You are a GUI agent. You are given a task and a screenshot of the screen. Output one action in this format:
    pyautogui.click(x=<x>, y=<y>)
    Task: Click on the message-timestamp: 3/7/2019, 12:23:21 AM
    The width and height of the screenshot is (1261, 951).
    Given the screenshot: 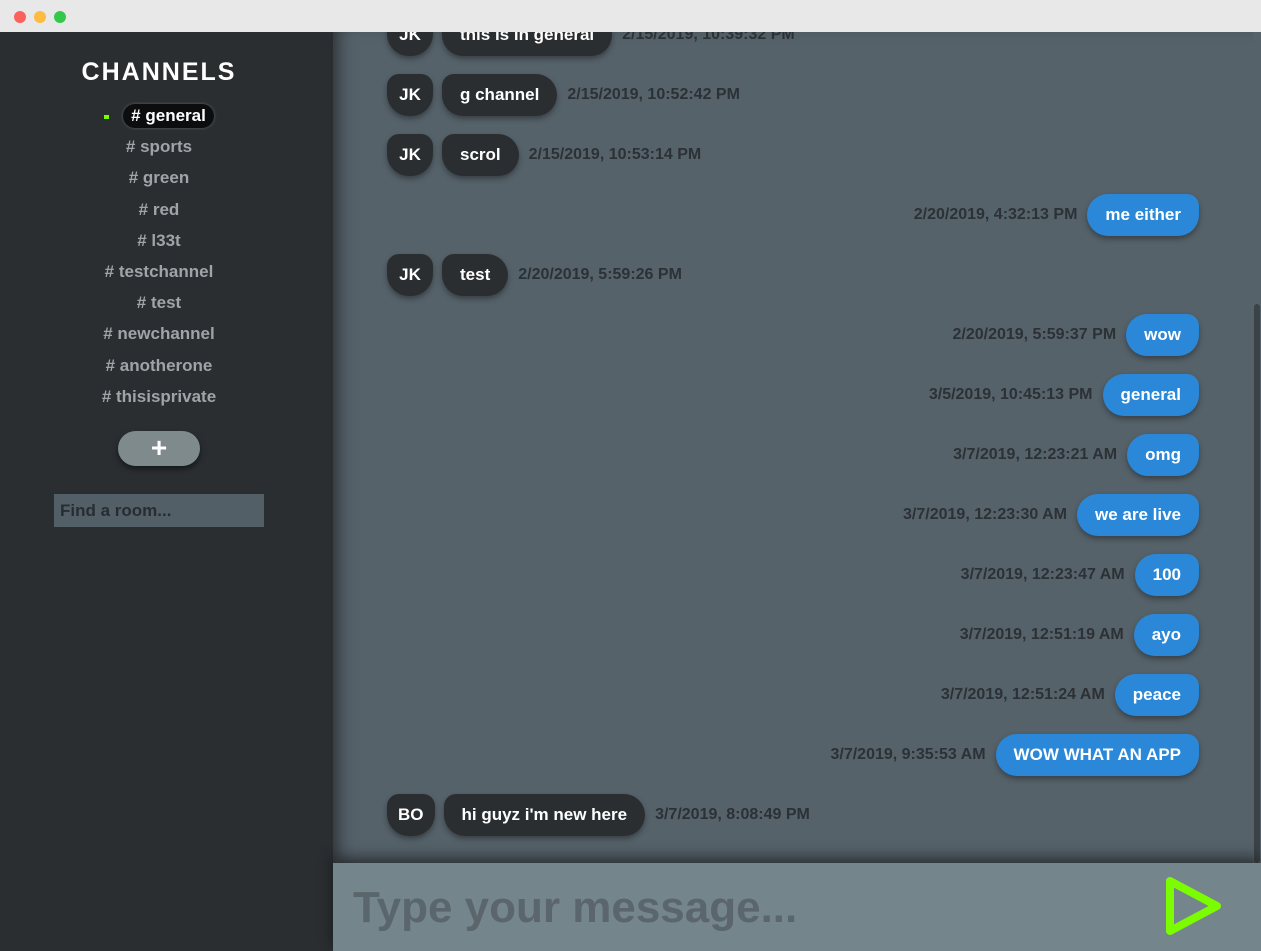 What is the action you would take?
    pyautogui.click(x=1035, y=454)
    